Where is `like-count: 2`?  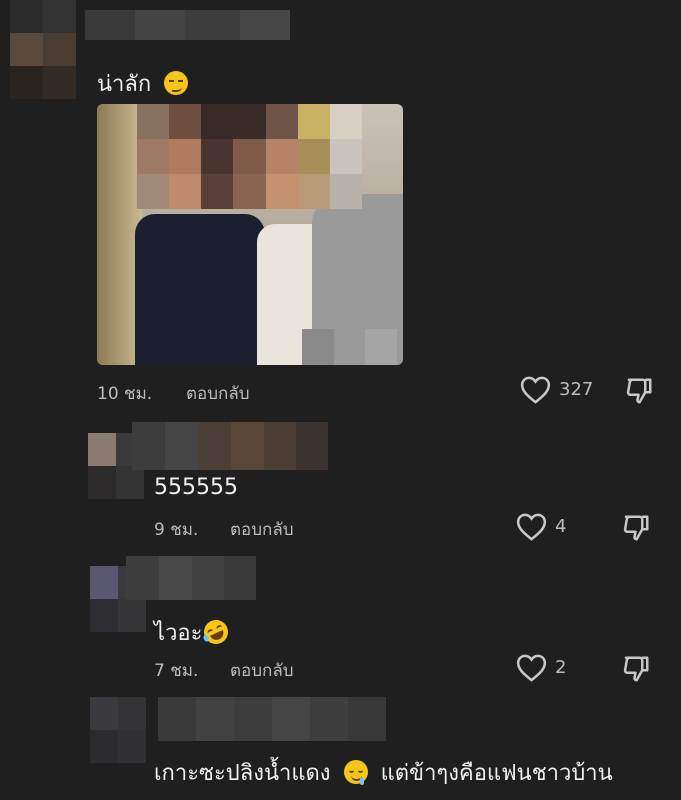
like-count: 2 is located at coordinates (561, 667).